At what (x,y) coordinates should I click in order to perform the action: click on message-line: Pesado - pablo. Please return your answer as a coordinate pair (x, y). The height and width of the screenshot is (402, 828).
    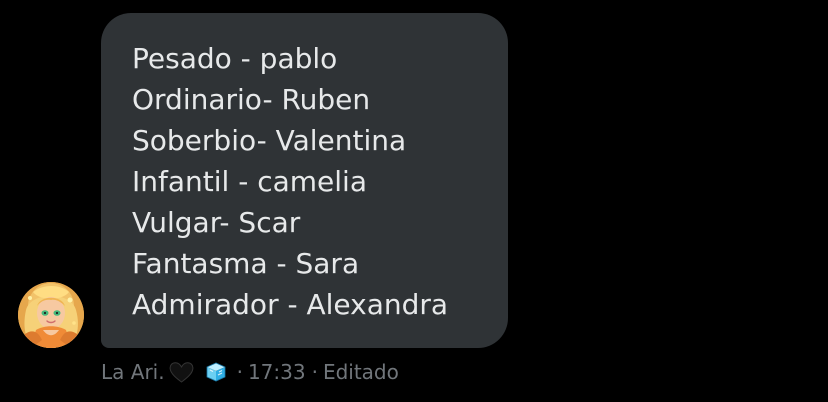
    Looking at the image, I should click on (235, 58).